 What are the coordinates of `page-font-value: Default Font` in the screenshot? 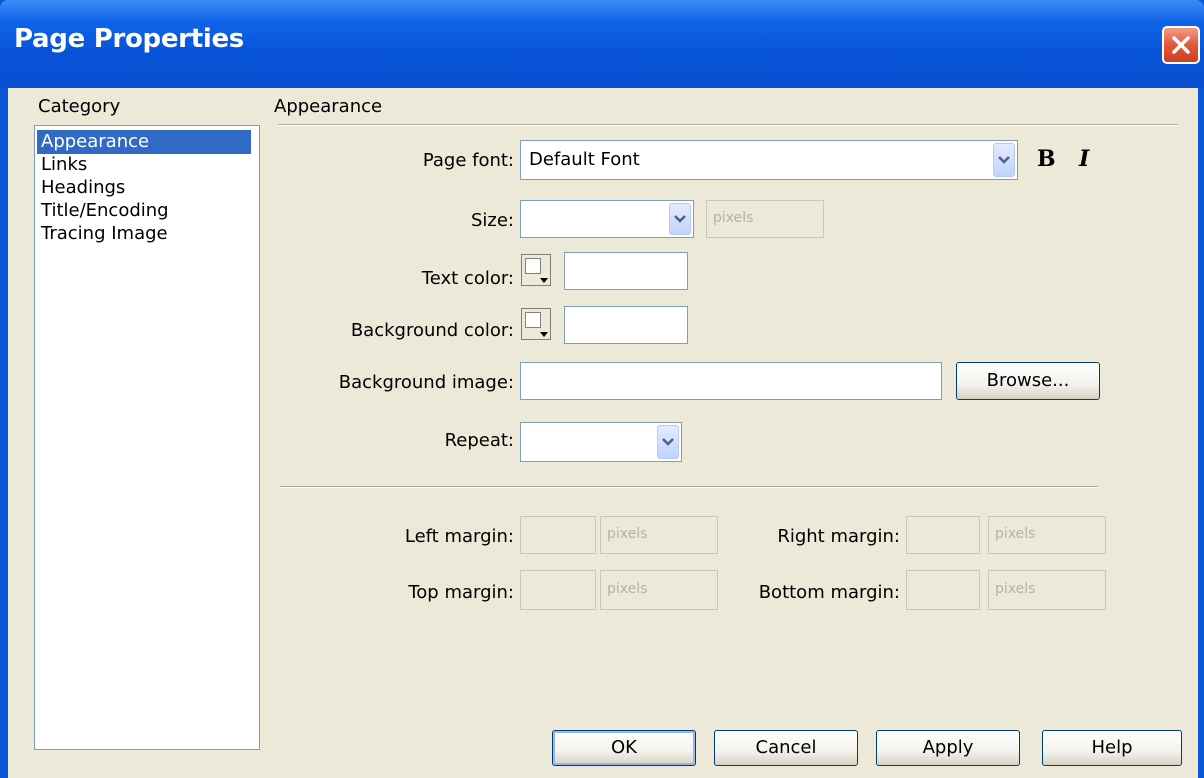 It's located at (584, 159).